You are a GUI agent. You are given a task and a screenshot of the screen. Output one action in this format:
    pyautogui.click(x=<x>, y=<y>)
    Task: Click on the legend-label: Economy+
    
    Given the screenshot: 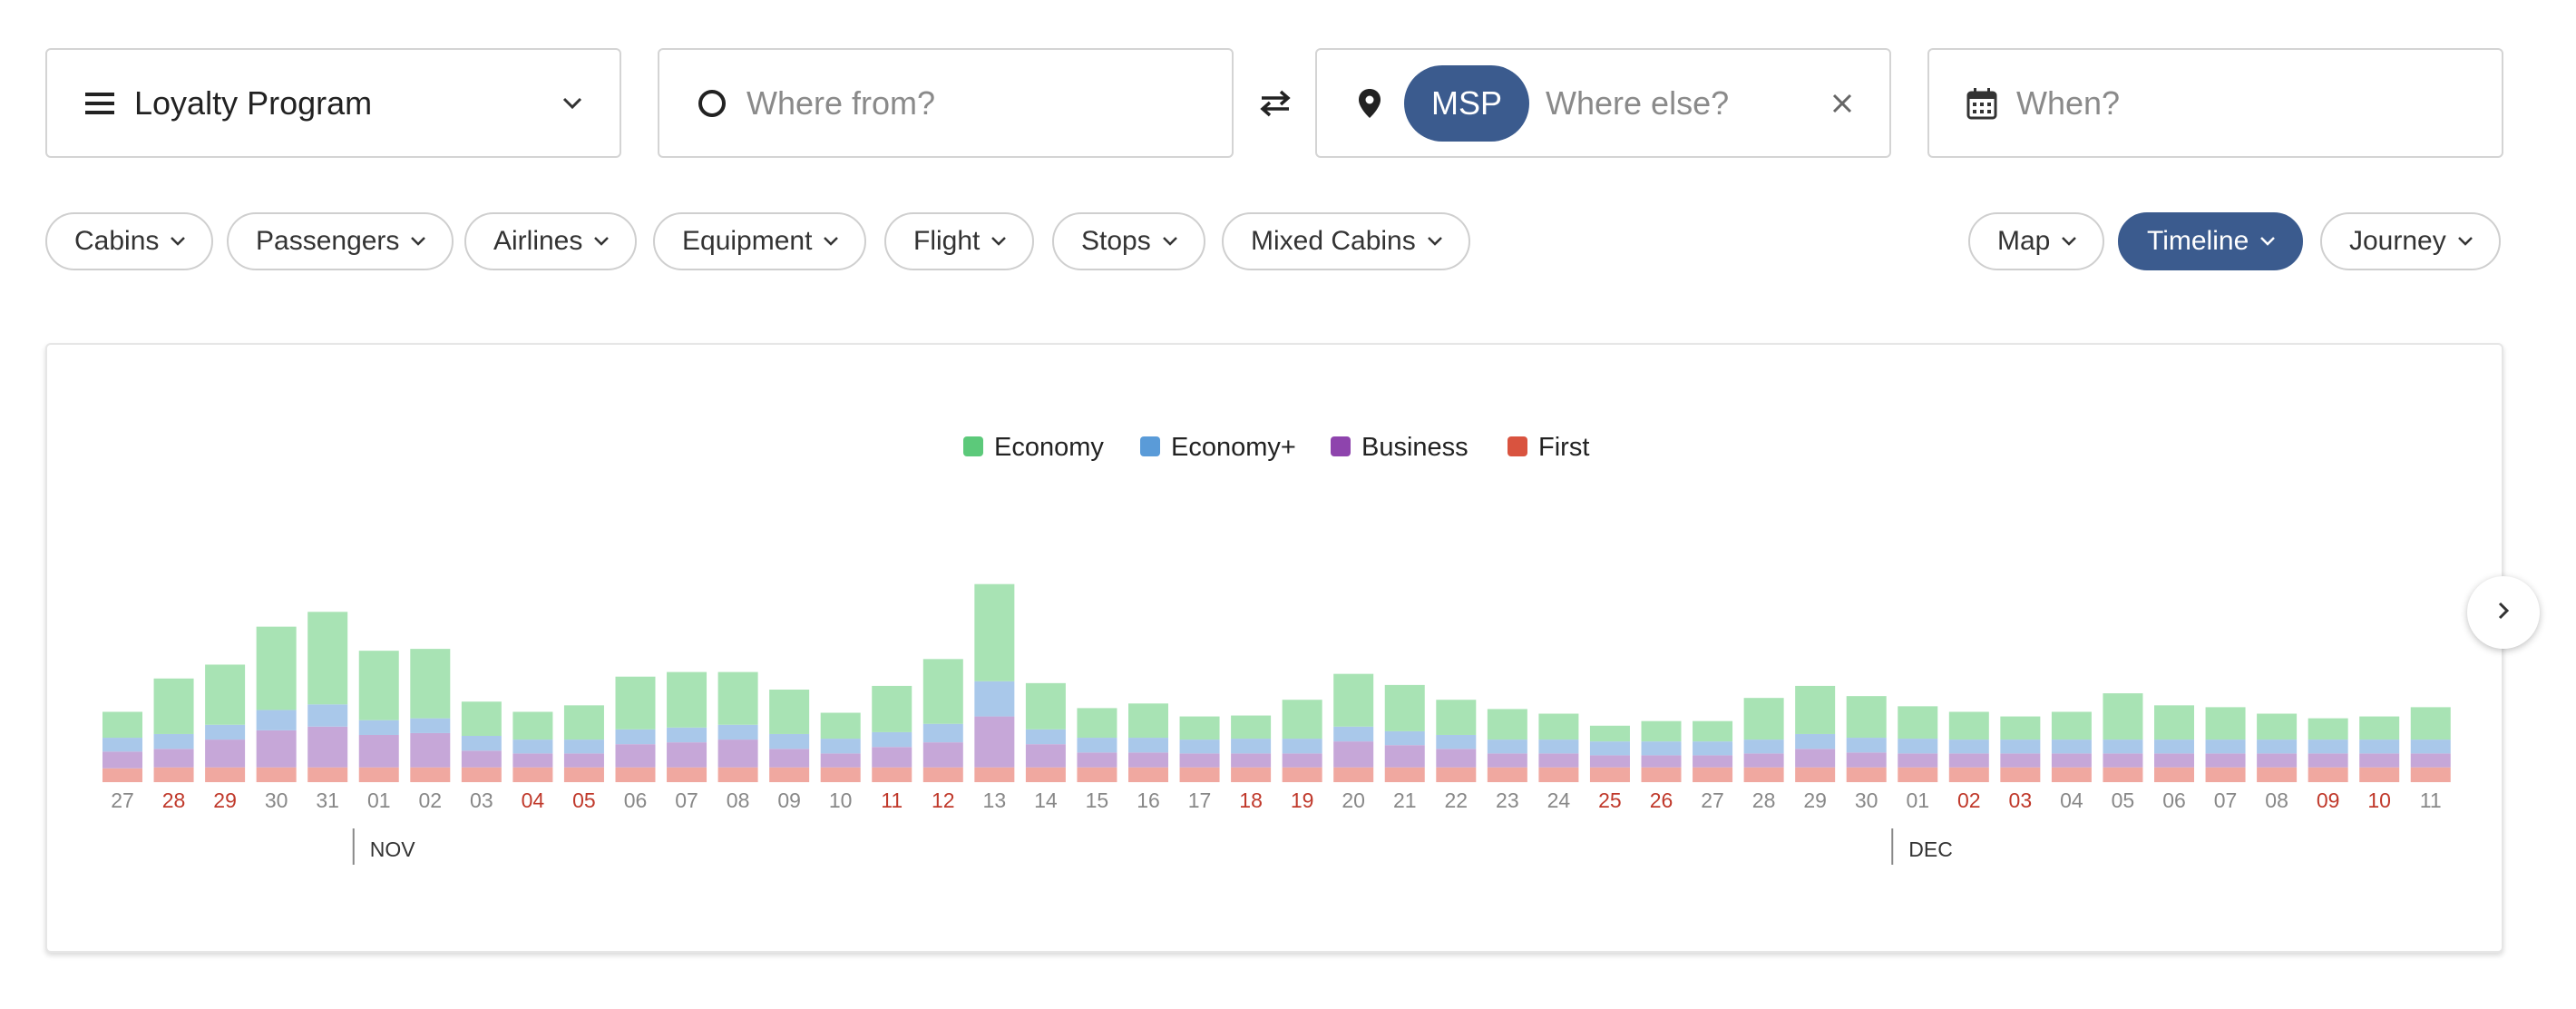 What is the action you would take?
    pyautogui.click(x=1233, y=447)
    